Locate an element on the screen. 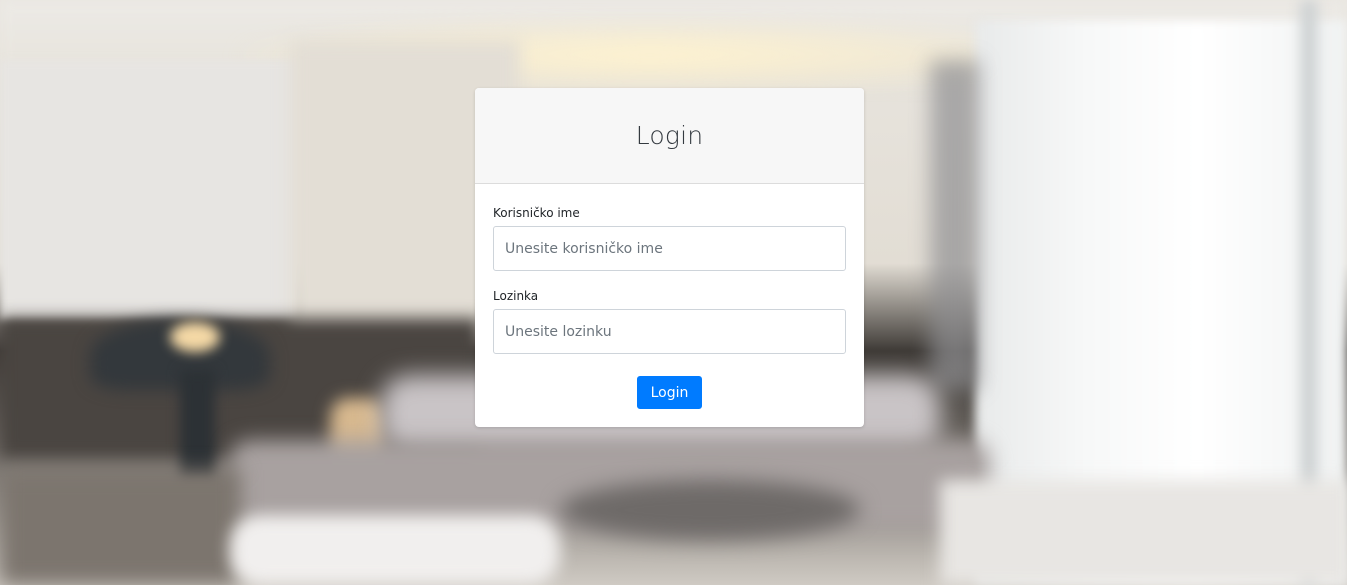 The width and height of the screenshot is (1347, 585). username-group: Korisničko ime is located at coordinates (669, 238).